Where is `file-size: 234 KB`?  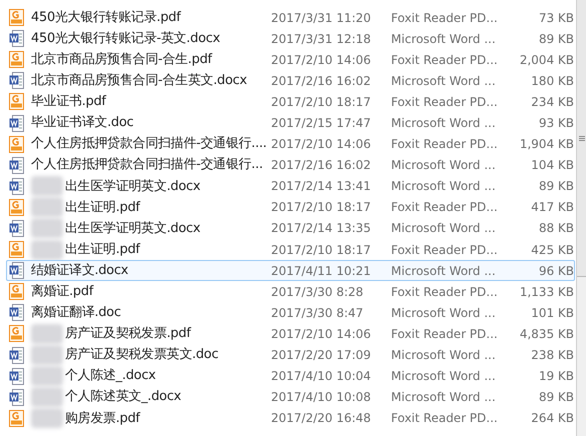 file-size: 234 KB is located at coordinates (552, 102).